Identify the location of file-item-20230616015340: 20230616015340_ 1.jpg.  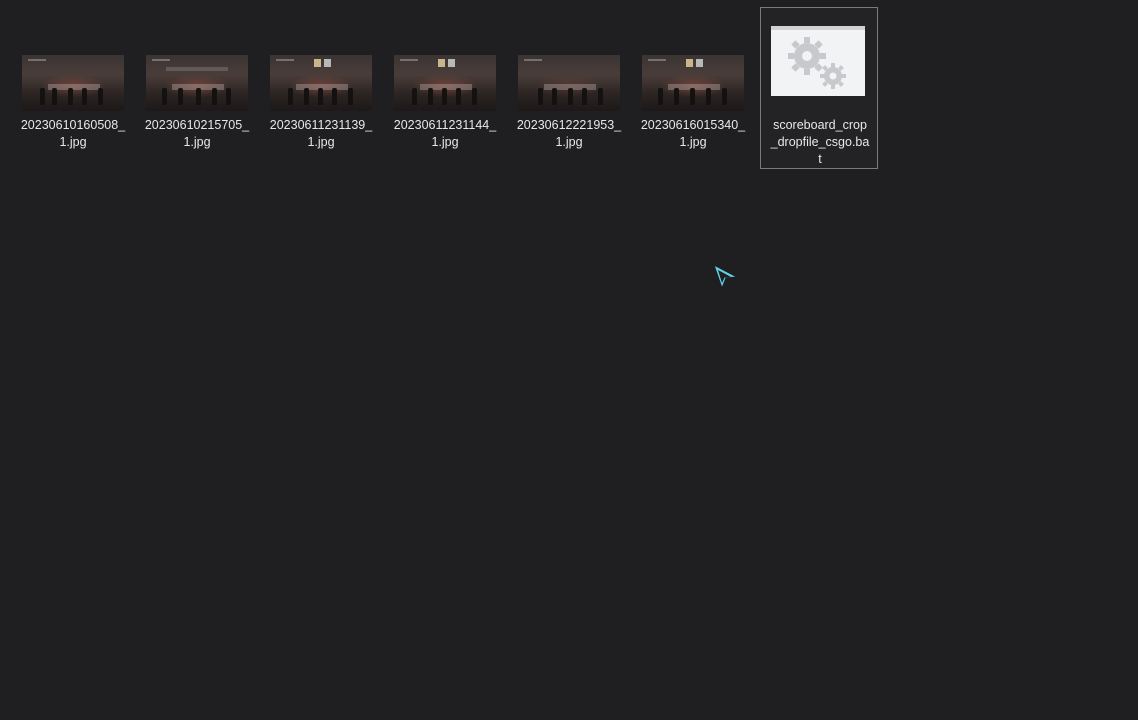
(692, 88).